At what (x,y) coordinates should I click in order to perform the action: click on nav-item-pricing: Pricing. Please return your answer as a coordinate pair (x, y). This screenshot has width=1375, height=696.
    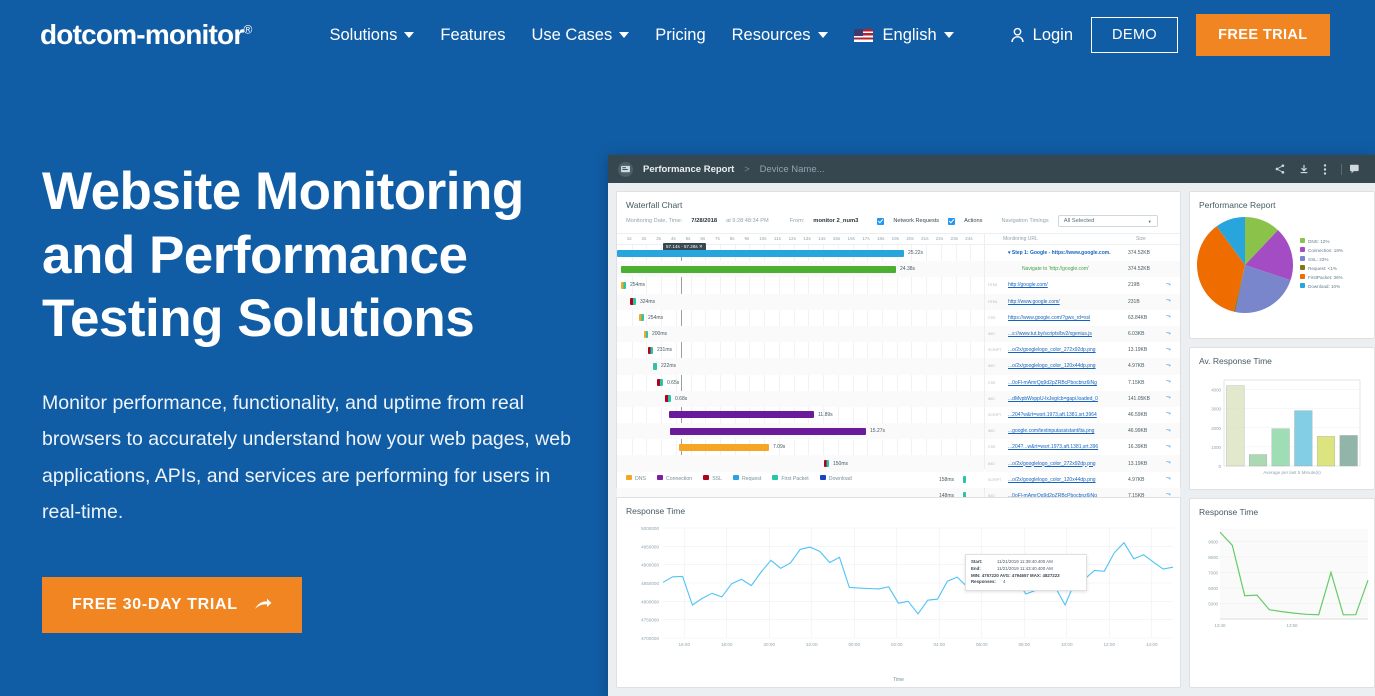
    Looking at the image, I should click on (680, 35).